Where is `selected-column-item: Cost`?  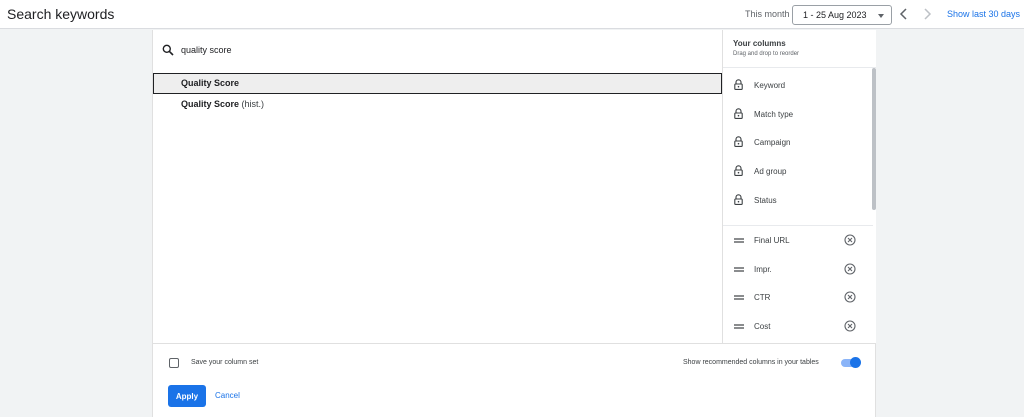 selected-column-item: Cost is located at coordinates (798, 327).